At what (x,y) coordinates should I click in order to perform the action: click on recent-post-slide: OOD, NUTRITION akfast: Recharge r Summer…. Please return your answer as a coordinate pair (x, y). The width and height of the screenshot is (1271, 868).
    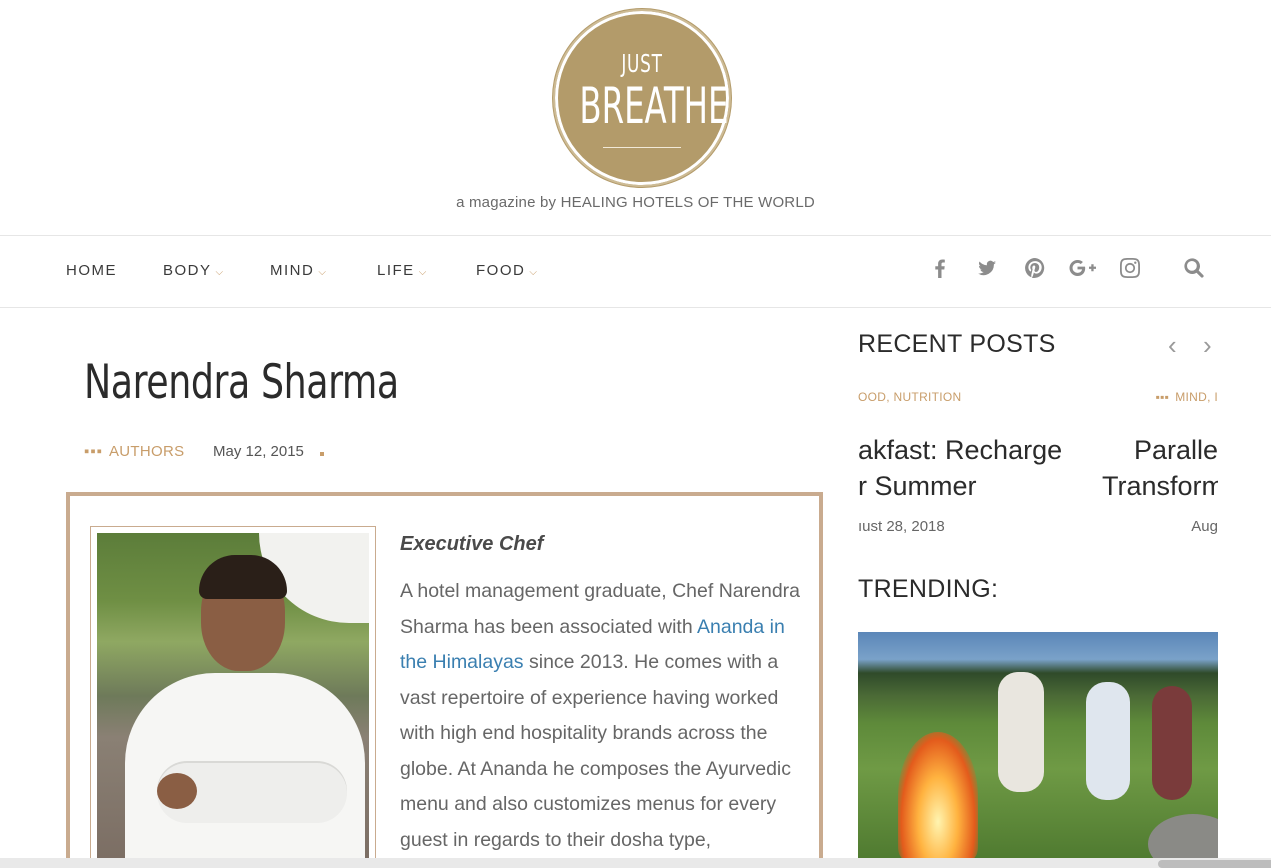
    Looking at the image, I should click on (960, 457).